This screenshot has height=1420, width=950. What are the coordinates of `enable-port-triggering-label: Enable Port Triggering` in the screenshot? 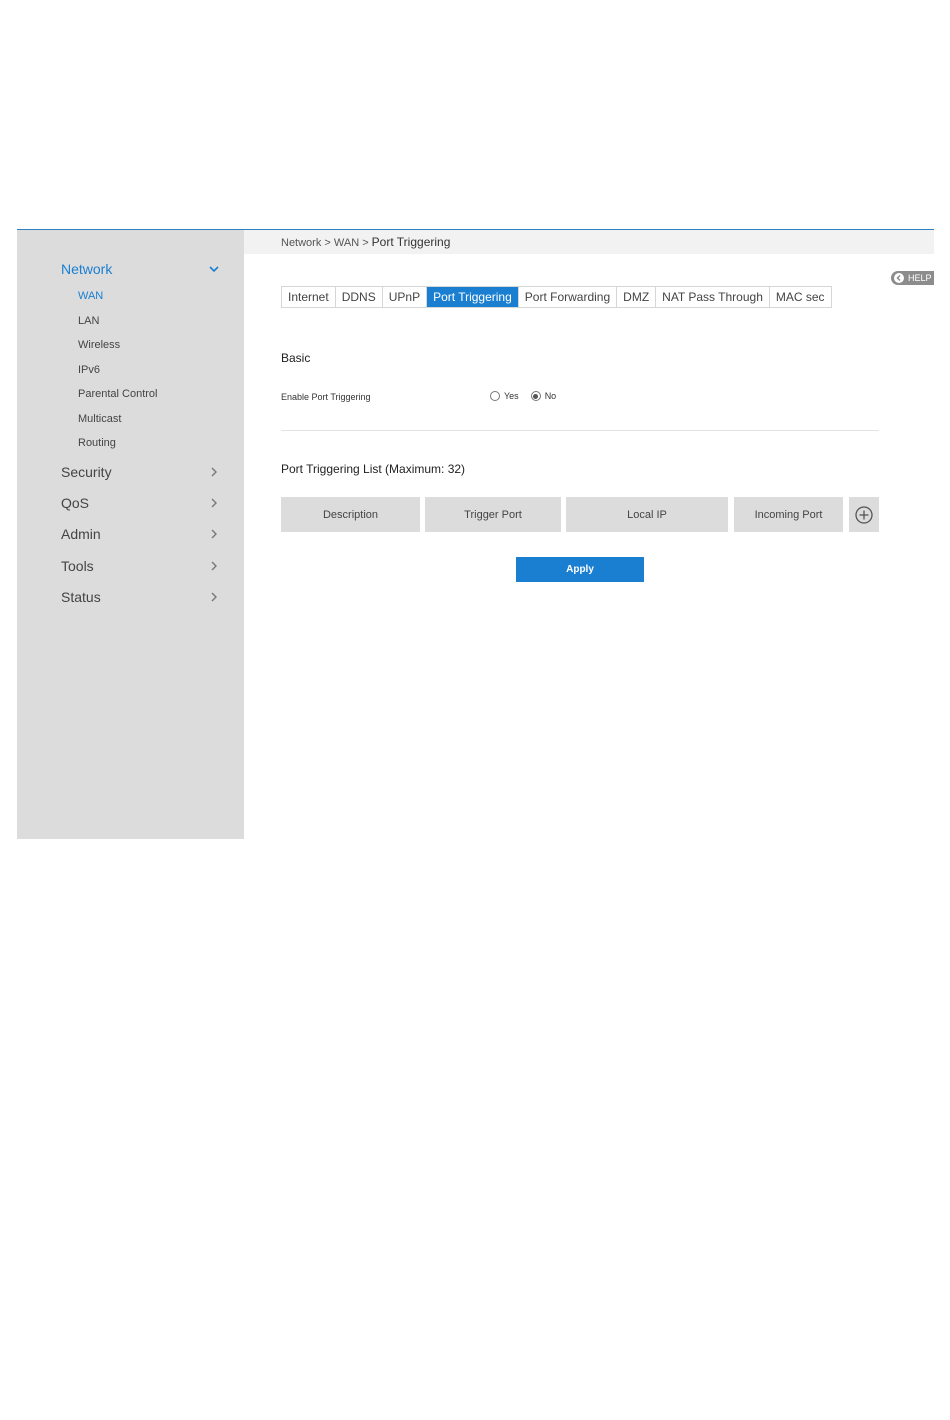 It's located at (326, 397).